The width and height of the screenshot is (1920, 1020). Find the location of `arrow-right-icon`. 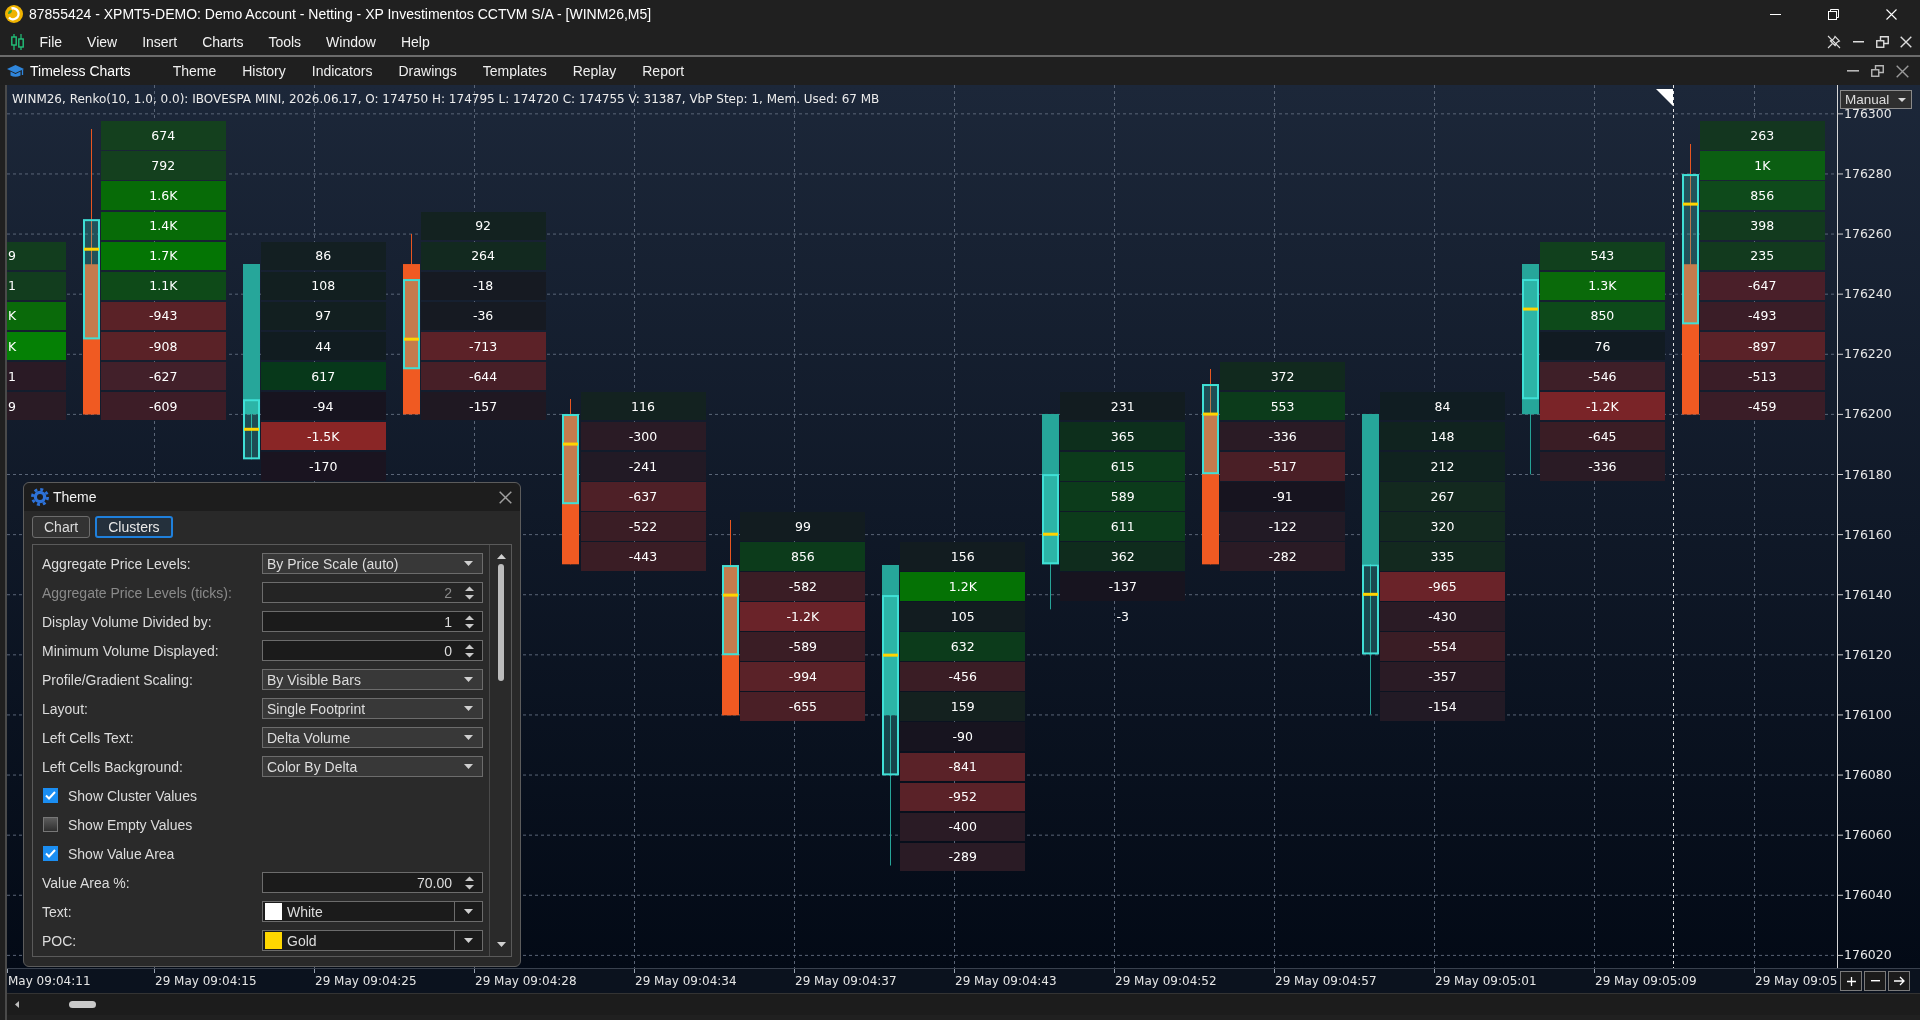

arrow-right-icon is located at coordinates (1899, 981).